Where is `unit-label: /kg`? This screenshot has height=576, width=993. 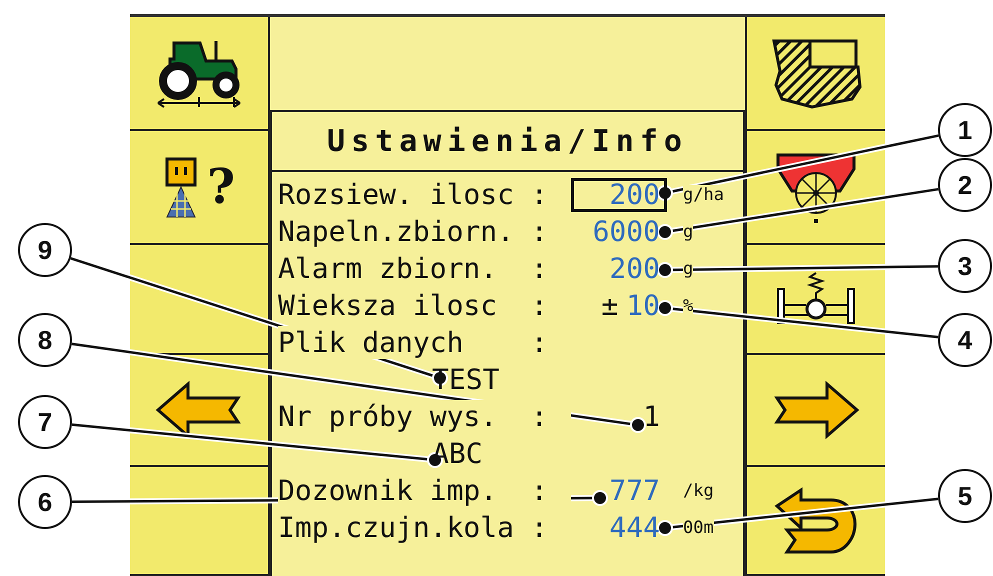 unit-label: /kg is located at coordinates (698, 490).